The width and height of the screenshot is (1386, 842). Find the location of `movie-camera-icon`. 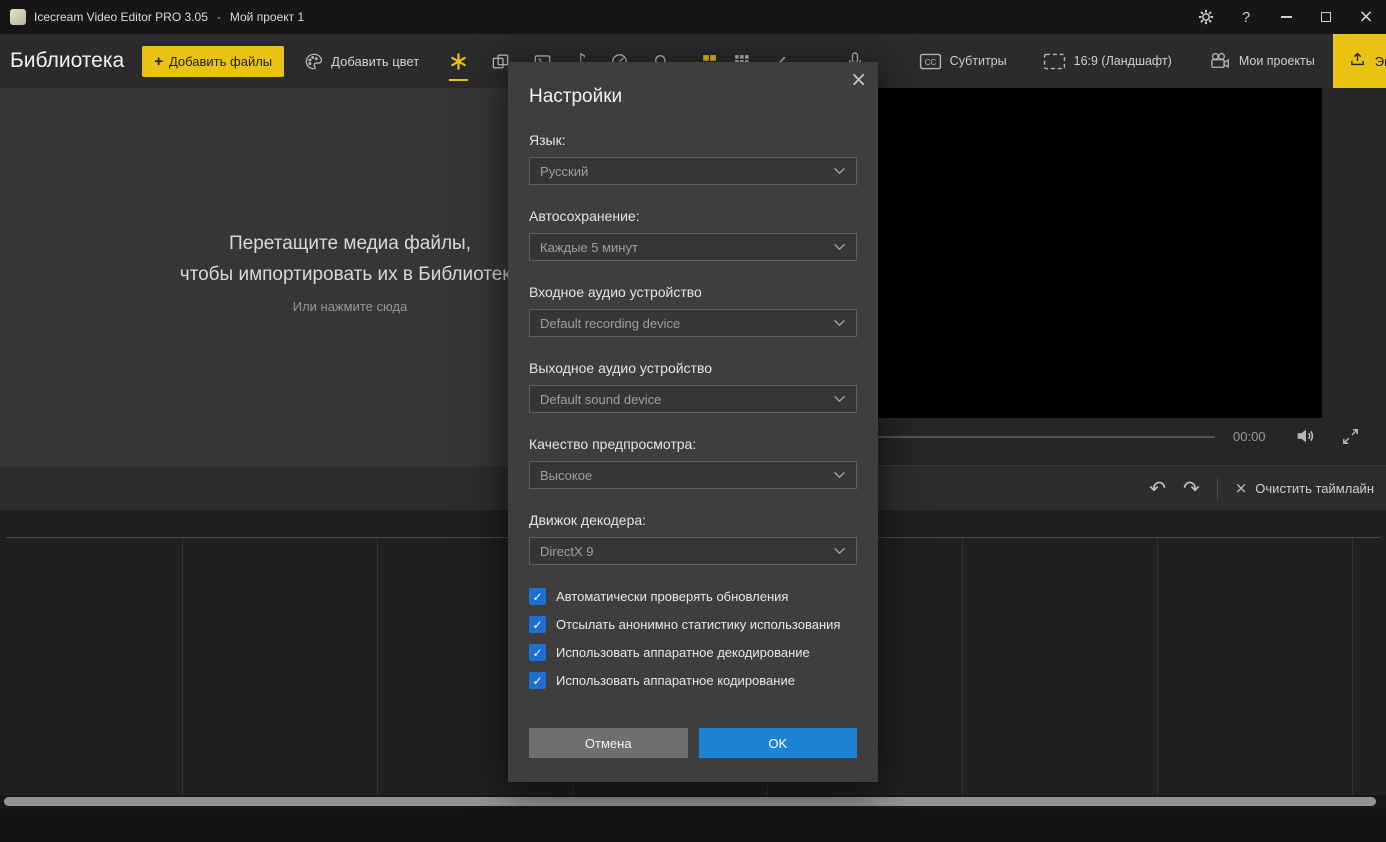

movie-camera-icon is located at coordinates (1219, 61).